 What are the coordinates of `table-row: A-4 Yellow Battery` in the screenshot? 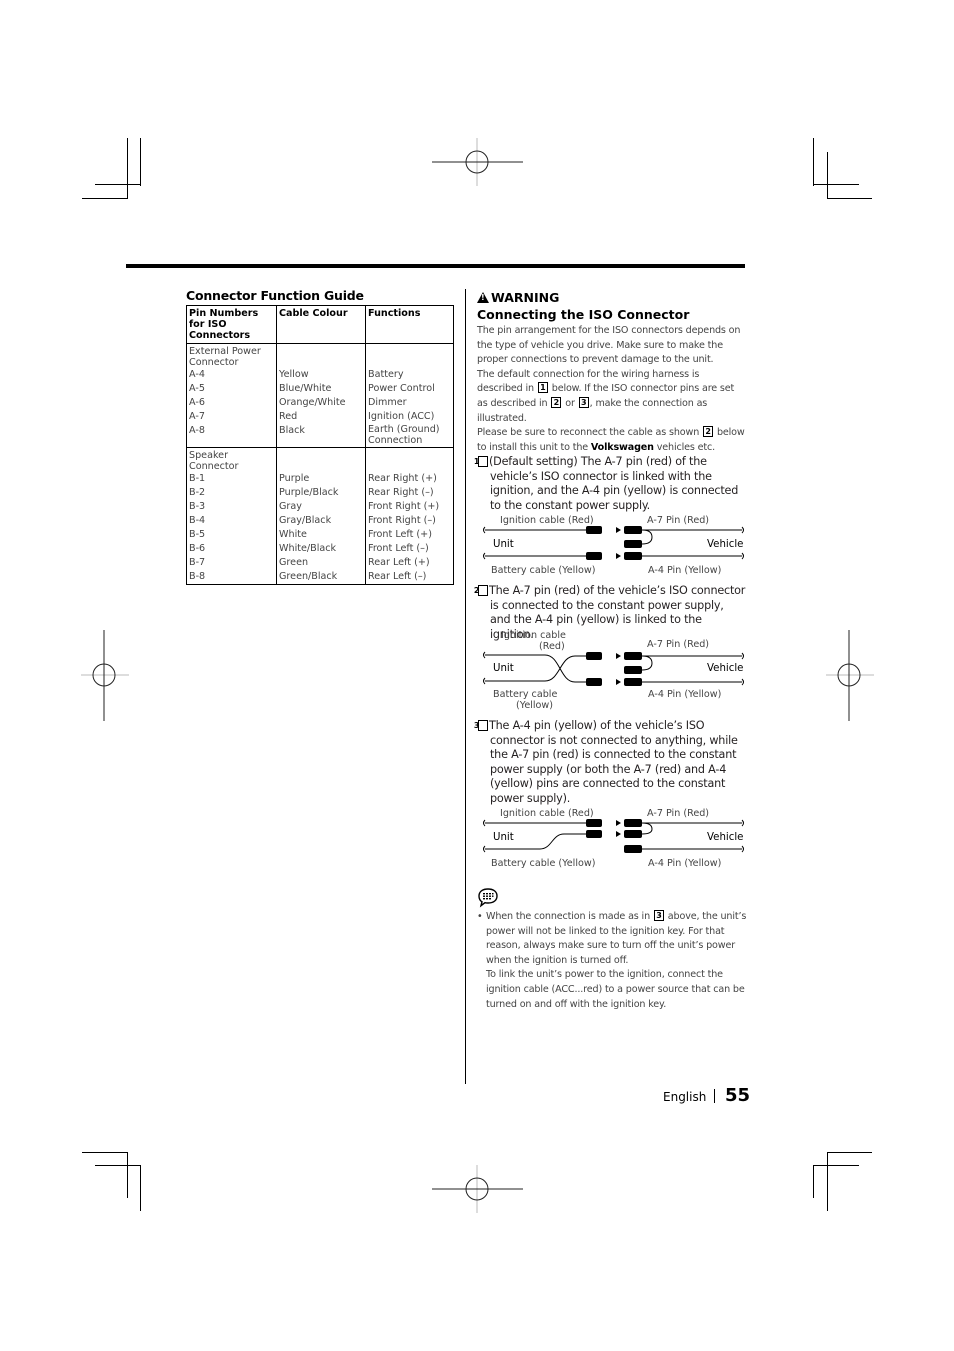 It's located at (320, 375).